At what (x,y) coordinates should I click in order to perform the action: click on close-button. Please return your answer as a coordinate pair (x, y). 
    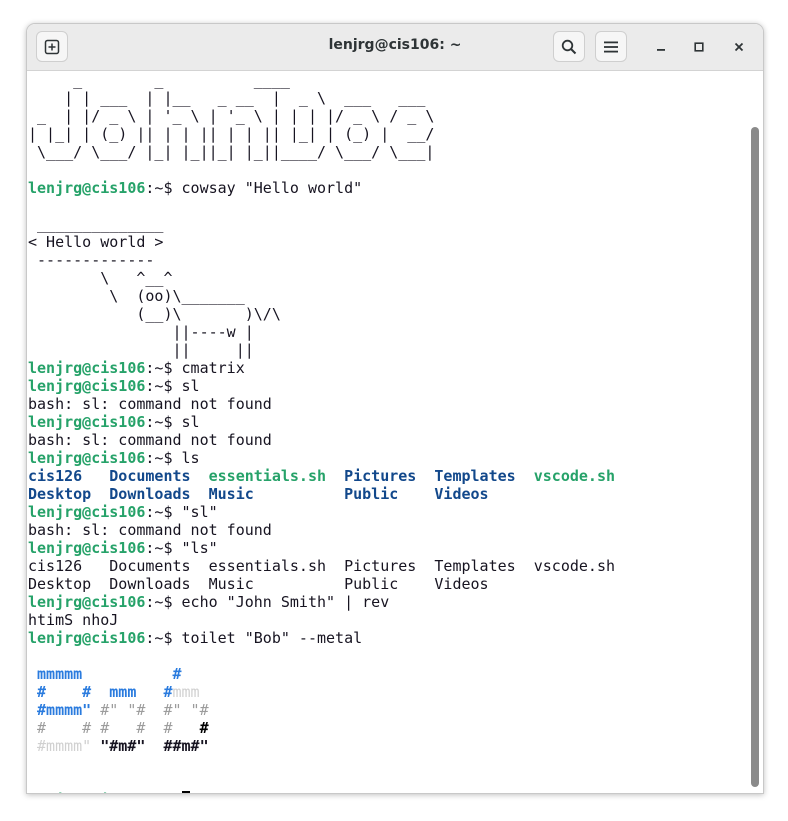
    Looking at the image, I should click on (739, 47).